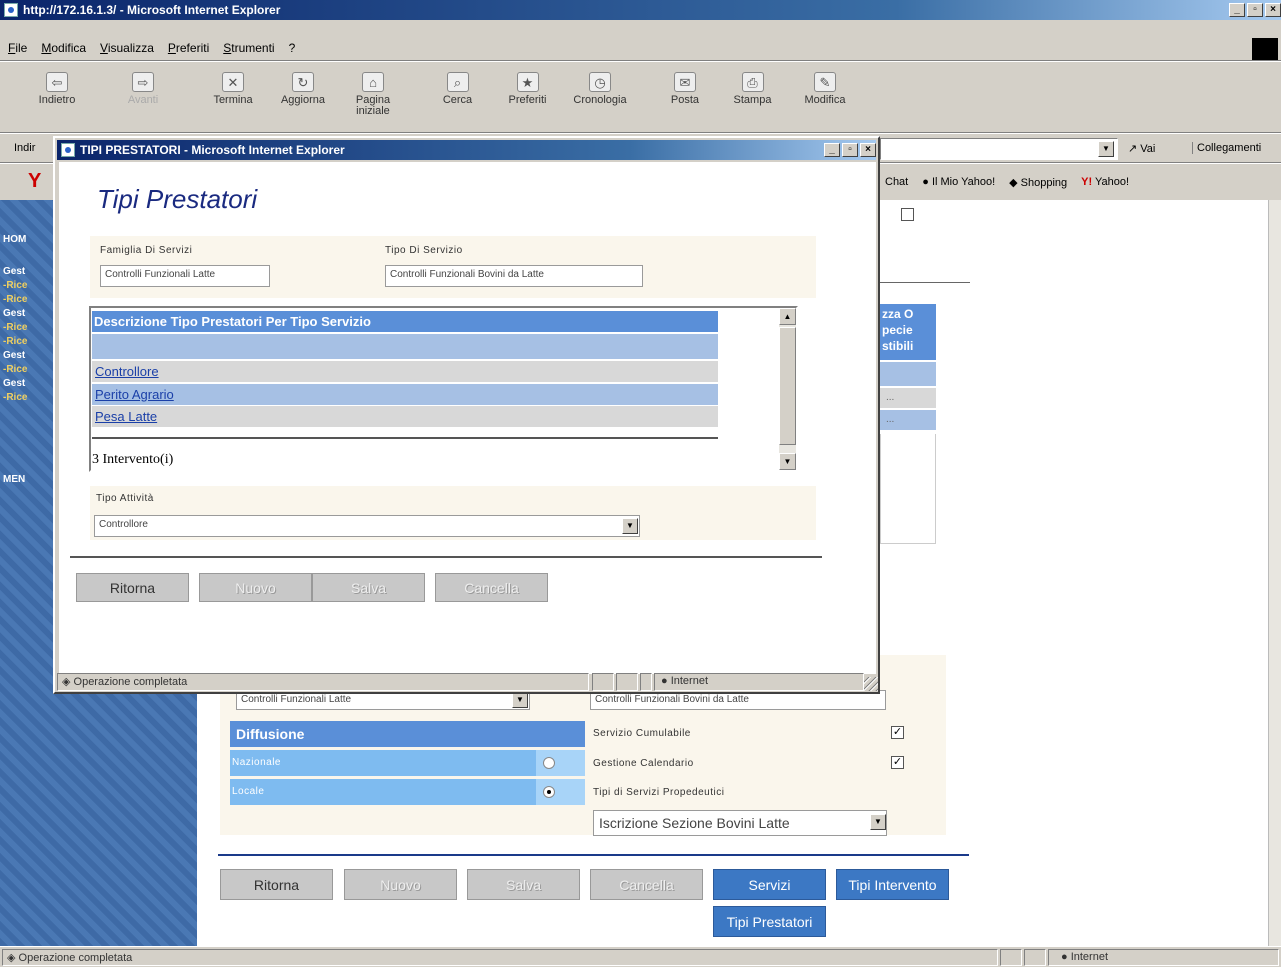  Describe the element at coordinates (15, 341) in the screenshot. I see `nav-item-6: -Rice` at that location.